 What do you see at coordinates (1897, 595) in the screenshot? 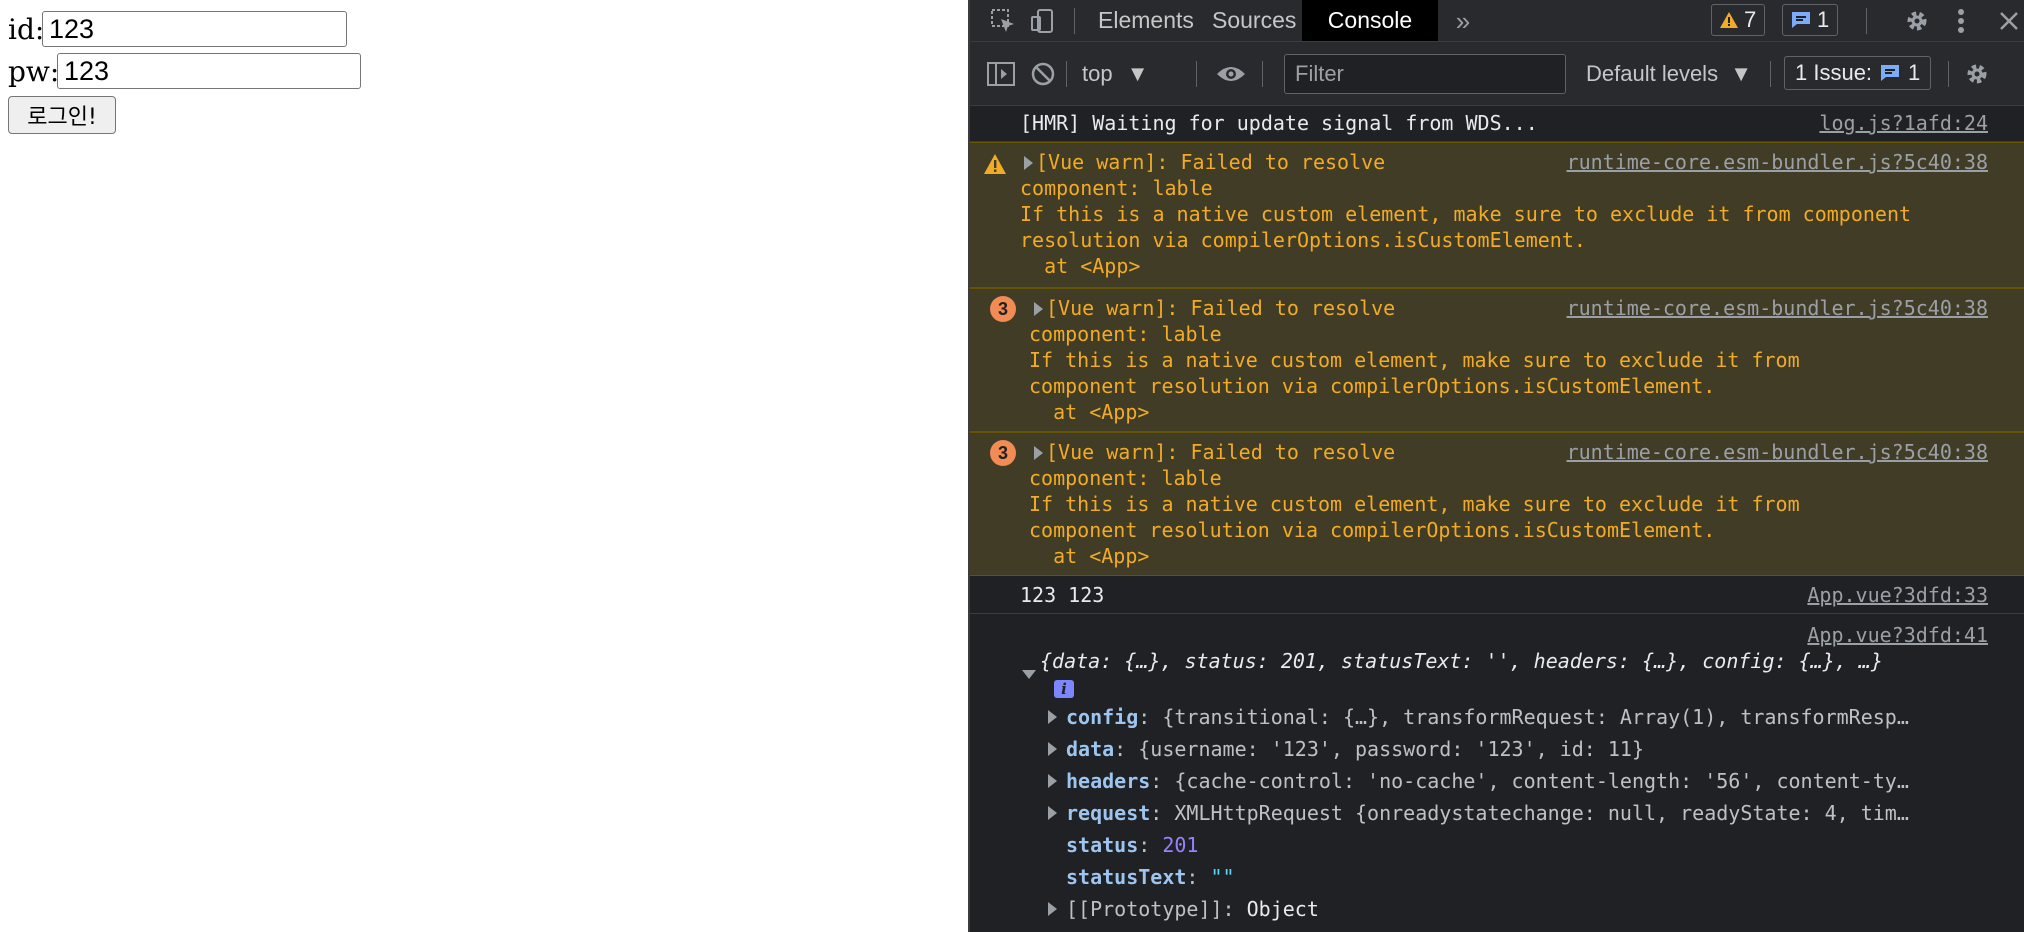
I see `source-link: App.vue?3dfd:33` at bounding box center [1897, 595].